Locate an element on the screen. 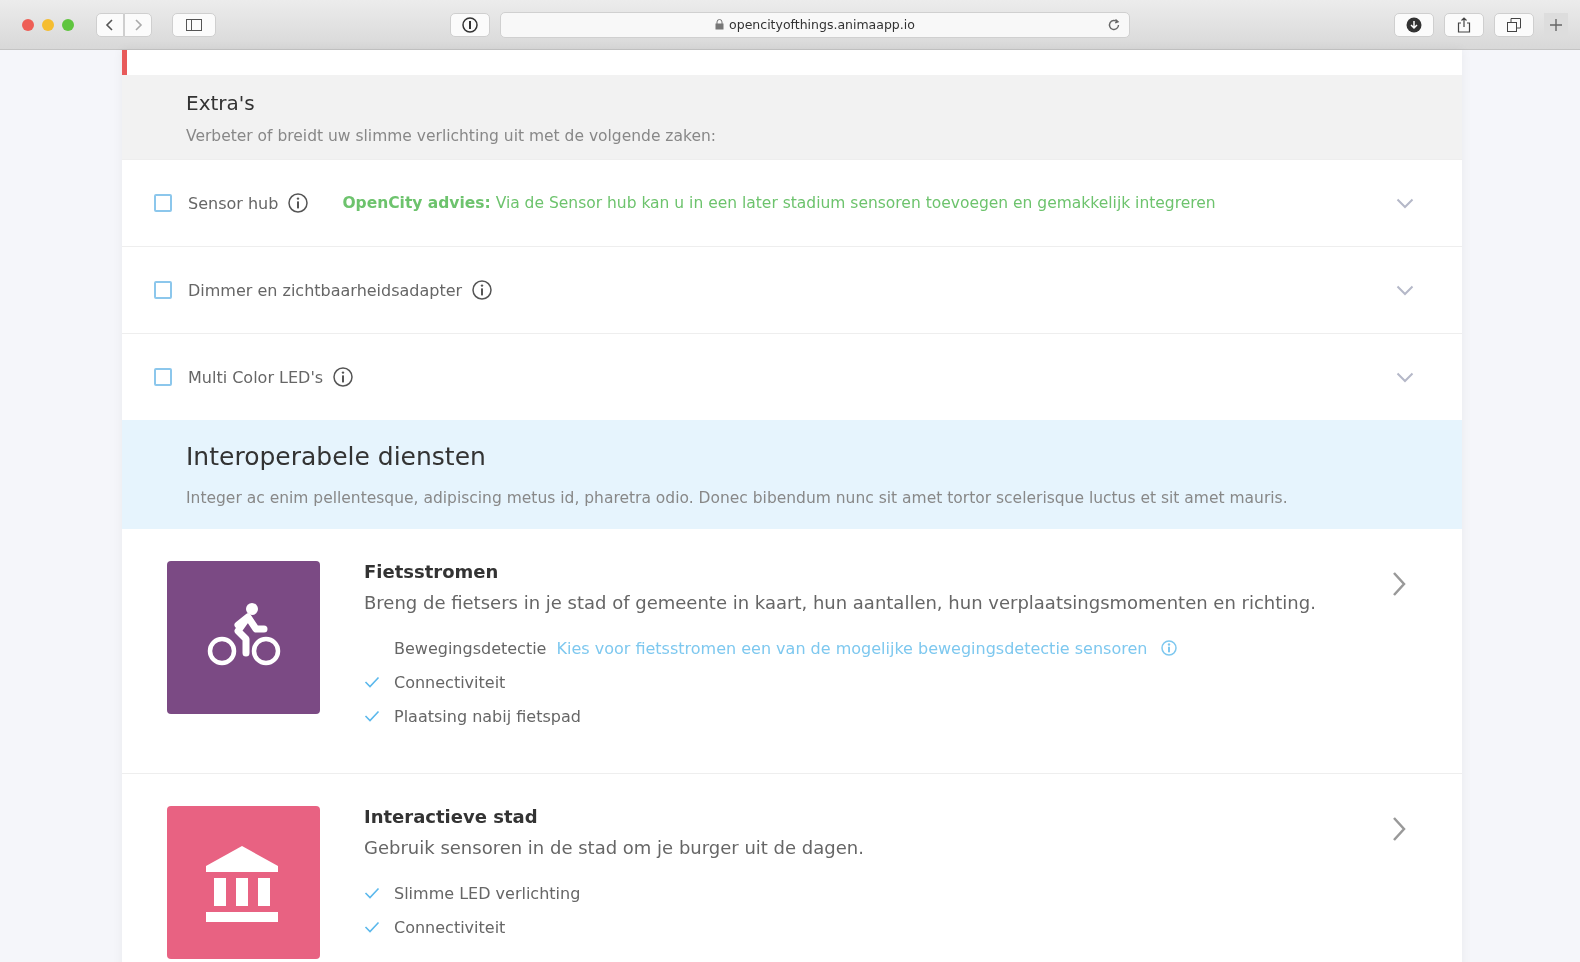 This screenshot has height=962, width=1580. feature-label: Bewegingsdetectie is located at coordinates (470, 648).